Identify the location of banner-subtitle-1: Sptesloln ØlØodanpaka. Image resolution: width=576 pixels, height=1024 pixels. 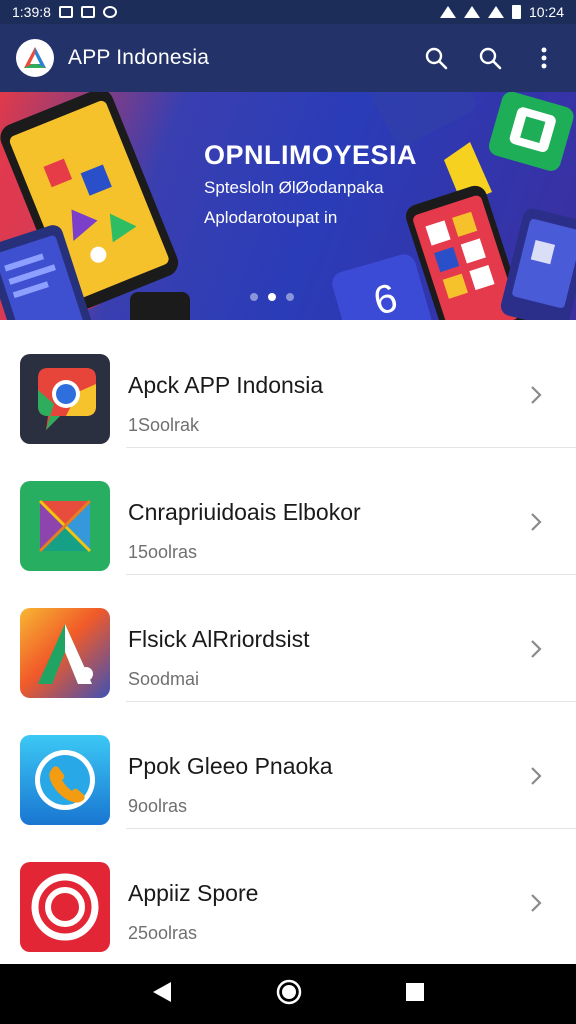
(294, 187).